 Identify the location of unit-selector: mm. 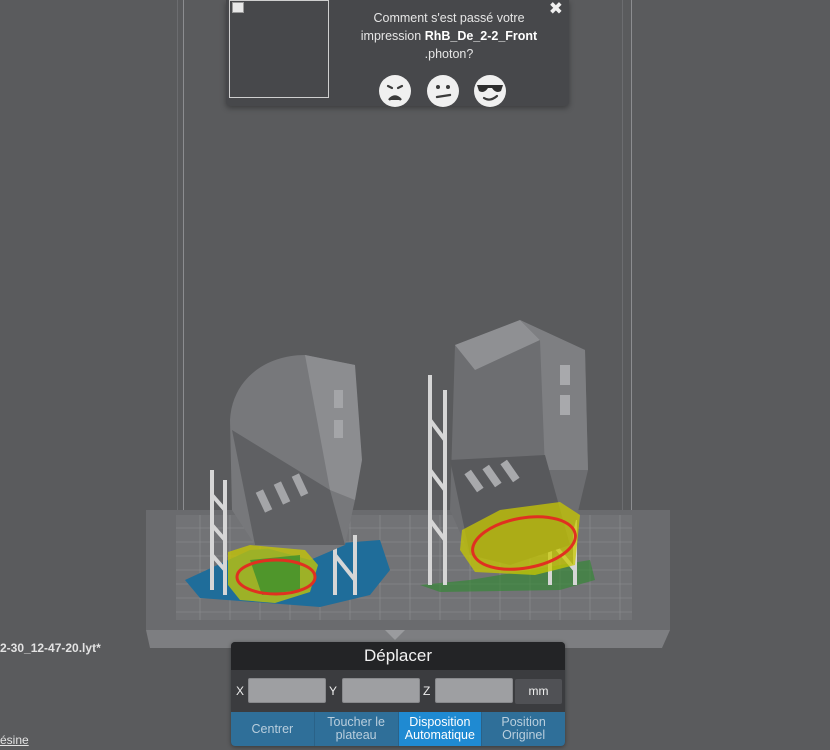
(538, 691).